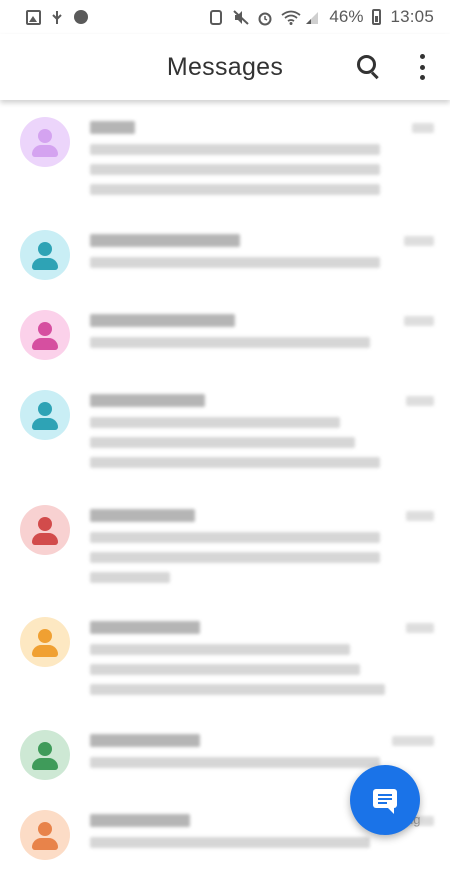  I want to click on new-message-button, so click(385, 800).